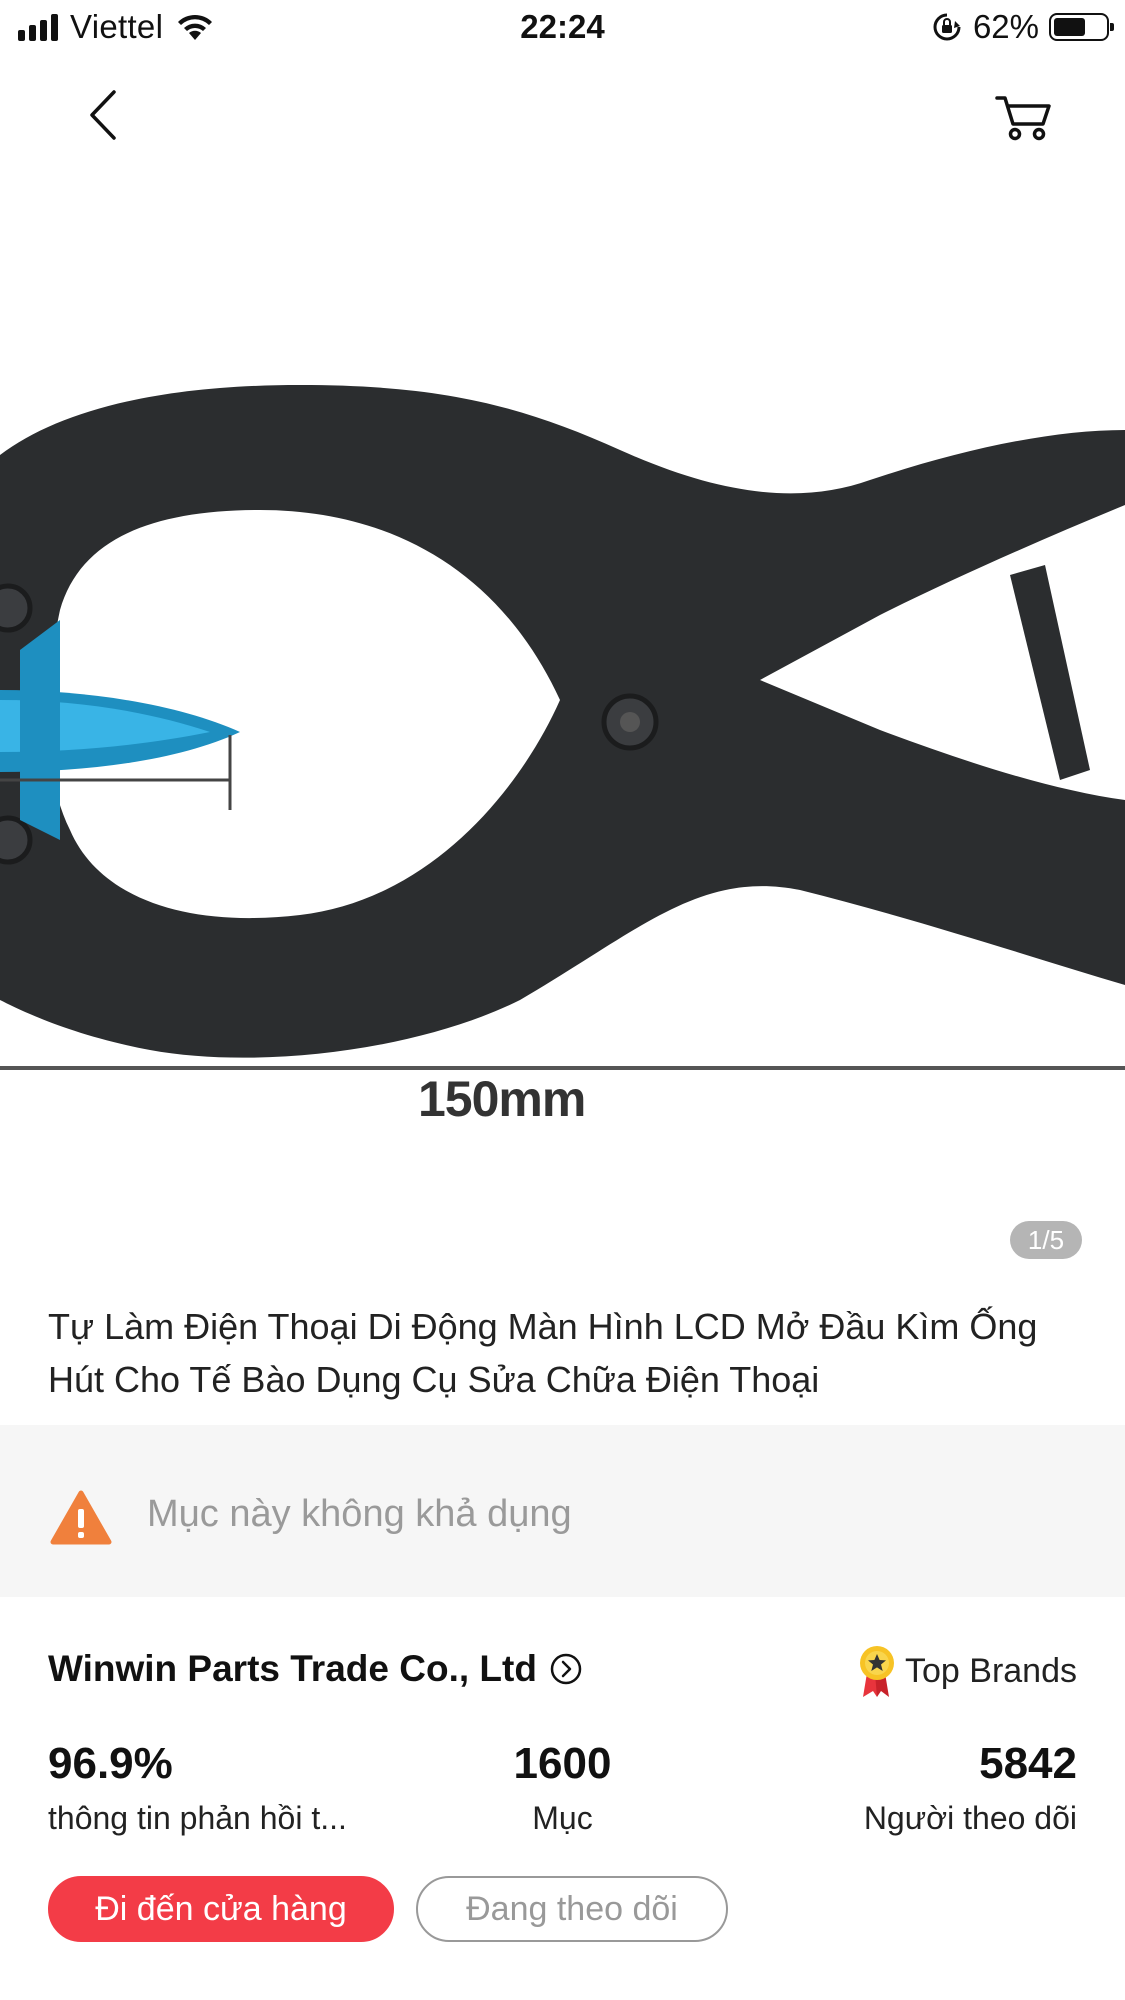 This screenshot has width=1125, height=2000. Describe the element at coordinates (81, 1517) in the screenshot. I see `warning-icon` at that location.